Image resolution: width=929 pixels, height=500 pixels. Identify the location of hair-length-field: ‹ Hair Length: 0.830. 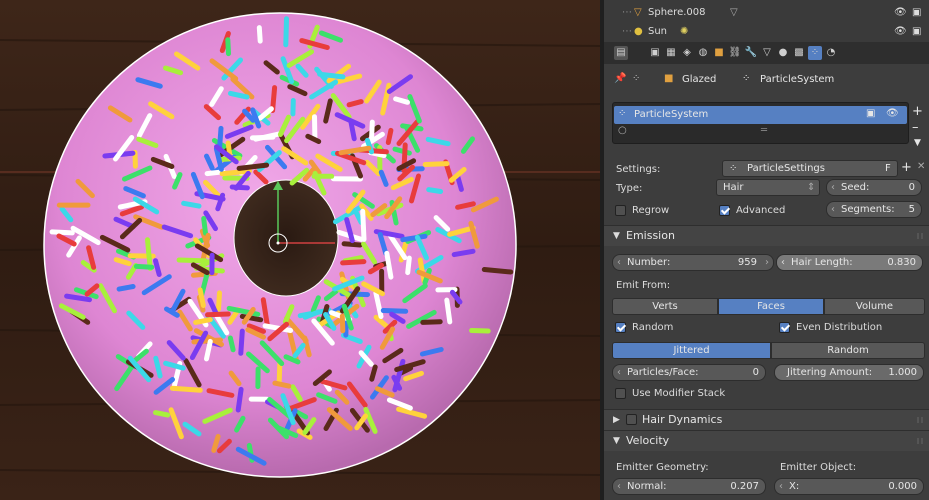
(849, 262).